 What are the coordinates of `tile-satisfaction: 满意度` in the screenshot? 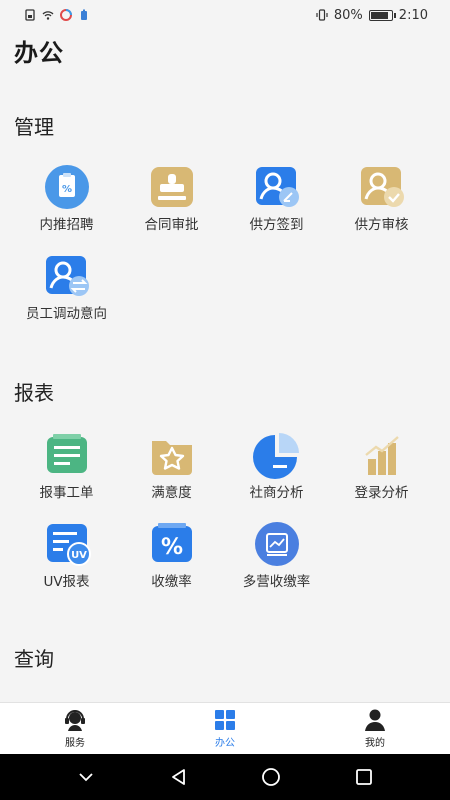 It's located at (171, 475).